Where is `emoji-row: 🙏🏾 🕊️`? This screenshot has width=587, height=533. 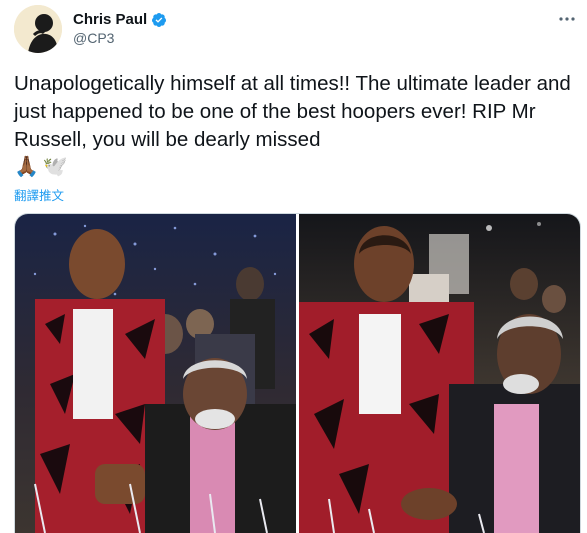
emoji-row: 🙏🏾 🕊️ is located at coordinates (41, 167).